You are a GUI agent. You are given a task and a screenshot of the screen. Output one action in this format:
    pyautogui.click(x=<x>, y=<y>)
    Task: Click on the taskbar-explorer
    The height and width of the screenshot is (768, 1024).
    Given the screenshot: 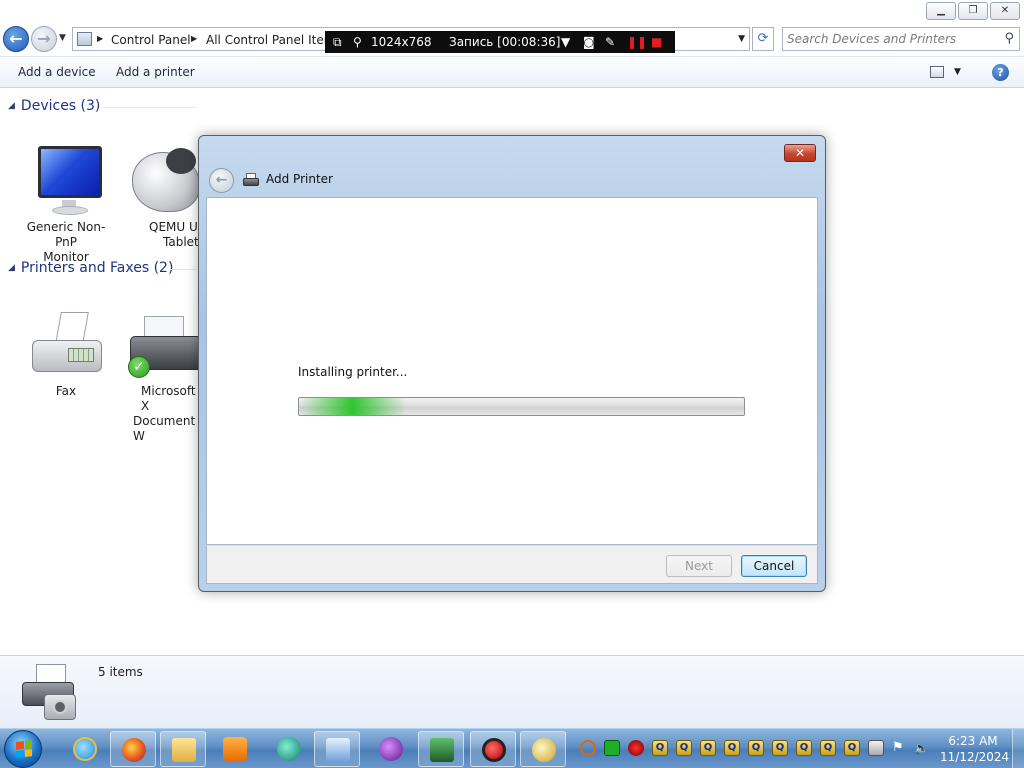 What is the action you would take?
    pyautogui.click(x=183, y=749)
    